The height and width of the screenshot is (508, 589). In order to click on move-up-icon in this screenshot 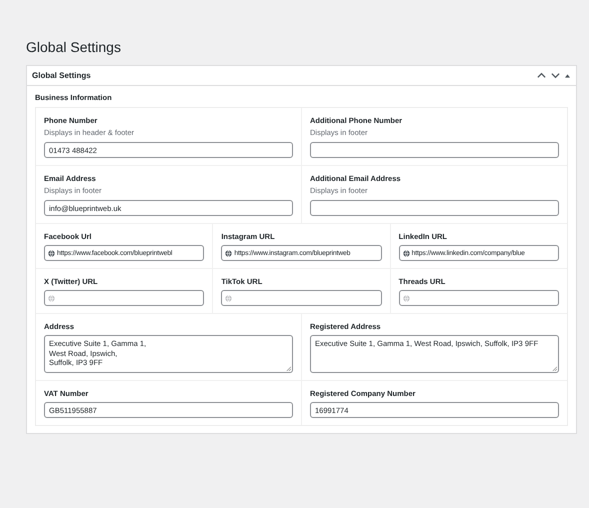, I will do `click(541, 75)`.